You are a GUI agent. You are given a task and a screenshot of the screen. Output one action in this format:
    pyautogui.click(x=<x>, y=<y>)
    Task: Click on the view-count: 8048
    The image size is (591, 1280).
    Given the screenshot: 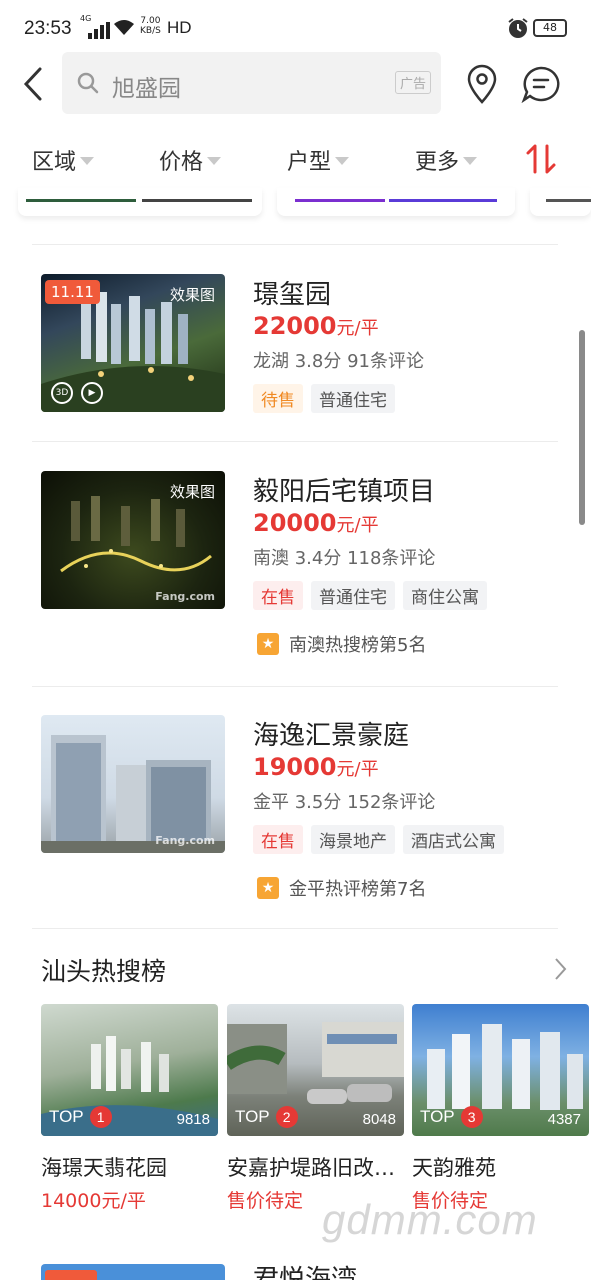 What is the action you would take?
    pyautogui.click(x=379, y=1119)
    